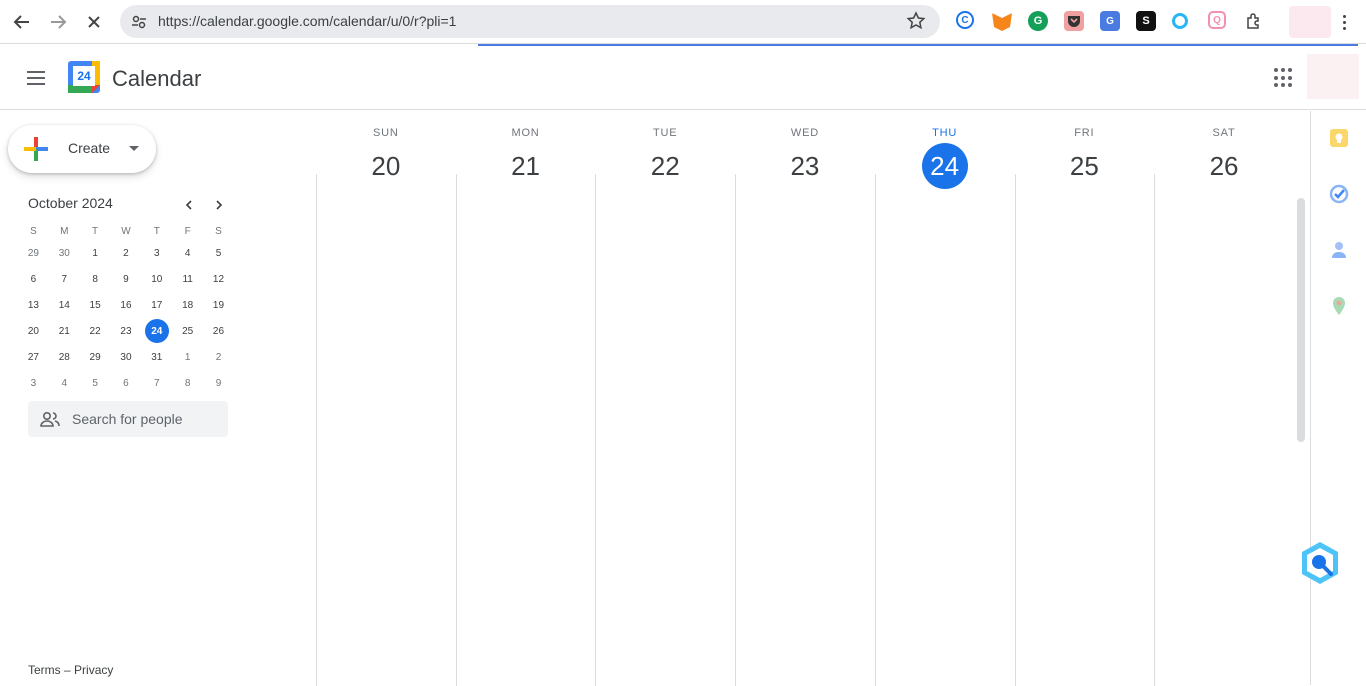  What do you see at coordinates (187, 279) in the screenshot?
I see `mini-calendar-day: 11` at bounding box center [187, 279].